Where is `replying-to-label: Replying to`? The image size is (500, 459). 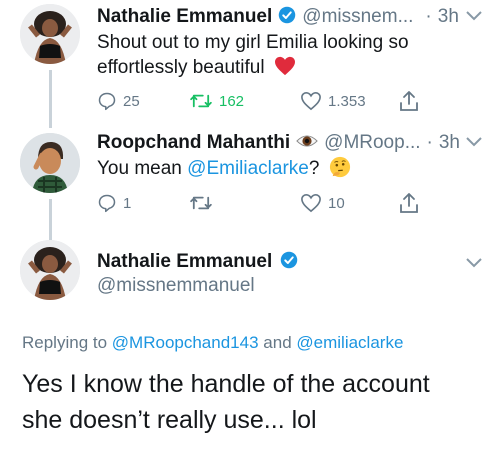 replying-to-label: Replying to is located at coordinates (65, 342).